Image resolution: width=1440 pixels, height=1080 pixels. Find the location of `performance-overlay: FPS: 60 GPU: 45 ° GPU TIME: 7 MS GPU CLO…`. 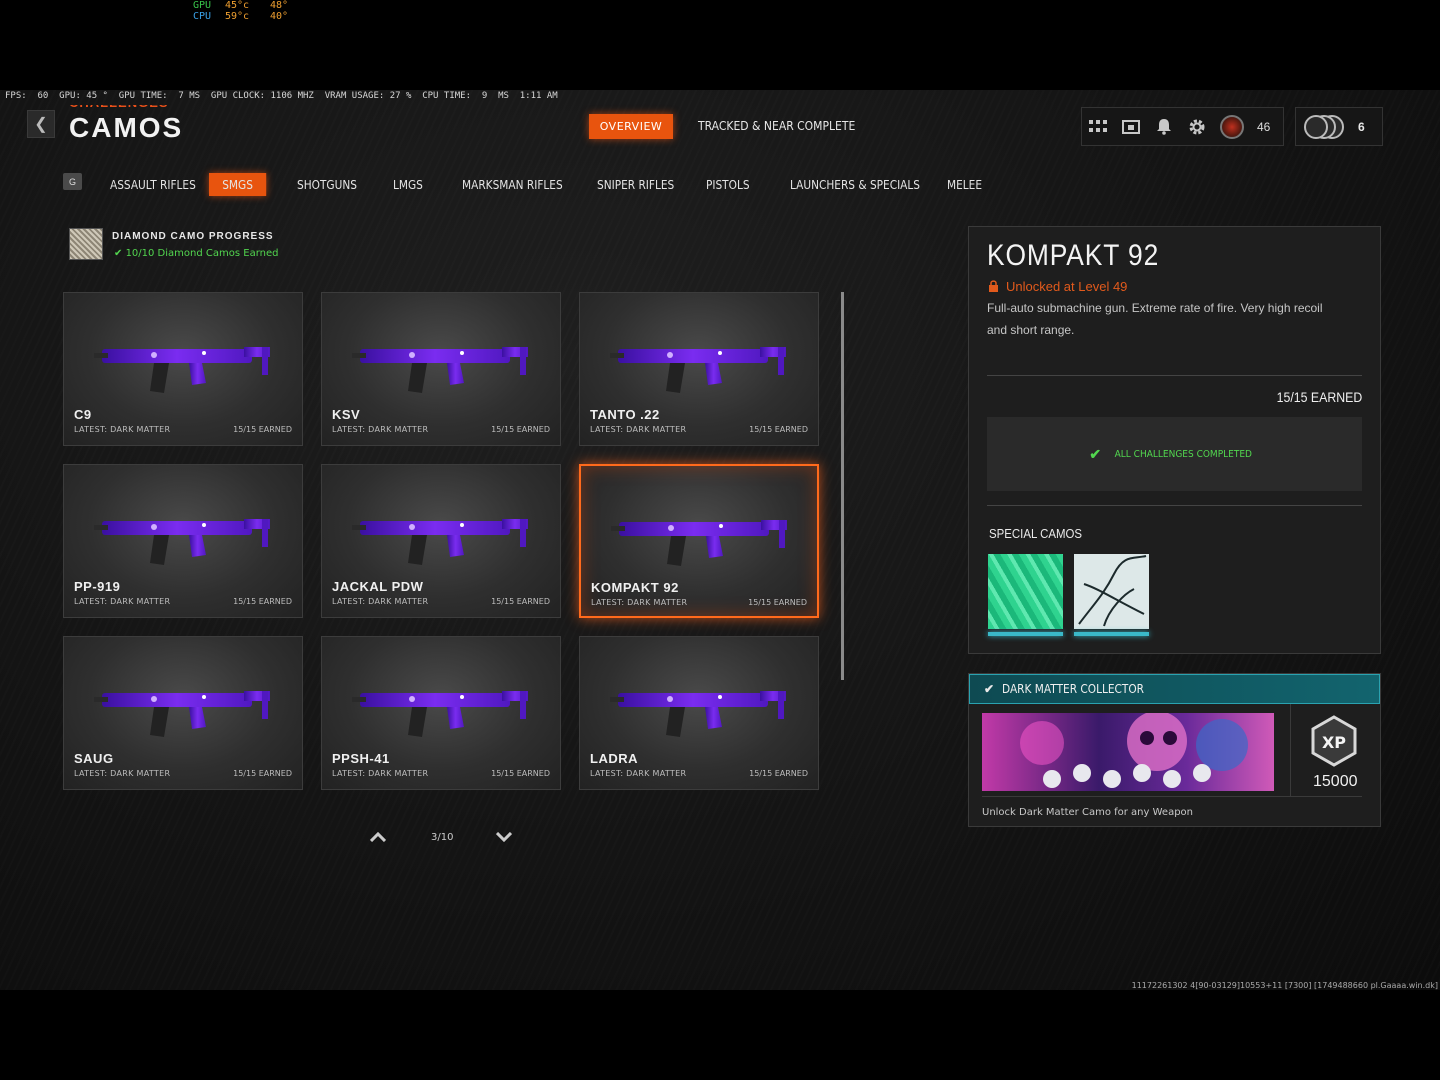

performance-overlay: FPS: 60 GPU: 45 ° GPU TIME: 7 MS GPU CLO… is located at coordinates (281, 96).